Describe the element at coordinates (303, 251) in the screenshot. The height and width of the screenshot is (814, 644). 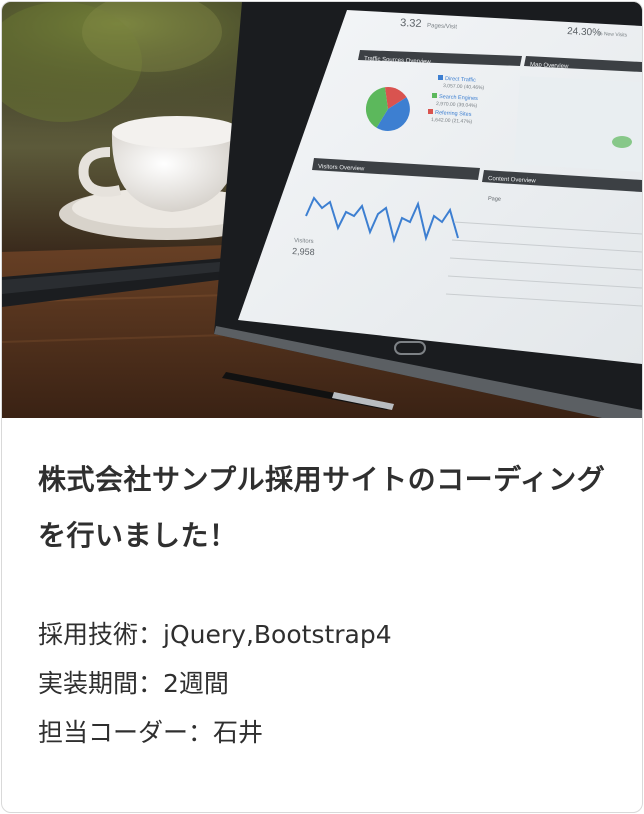
I see `screen-visitors-value: 2,958` at that location.